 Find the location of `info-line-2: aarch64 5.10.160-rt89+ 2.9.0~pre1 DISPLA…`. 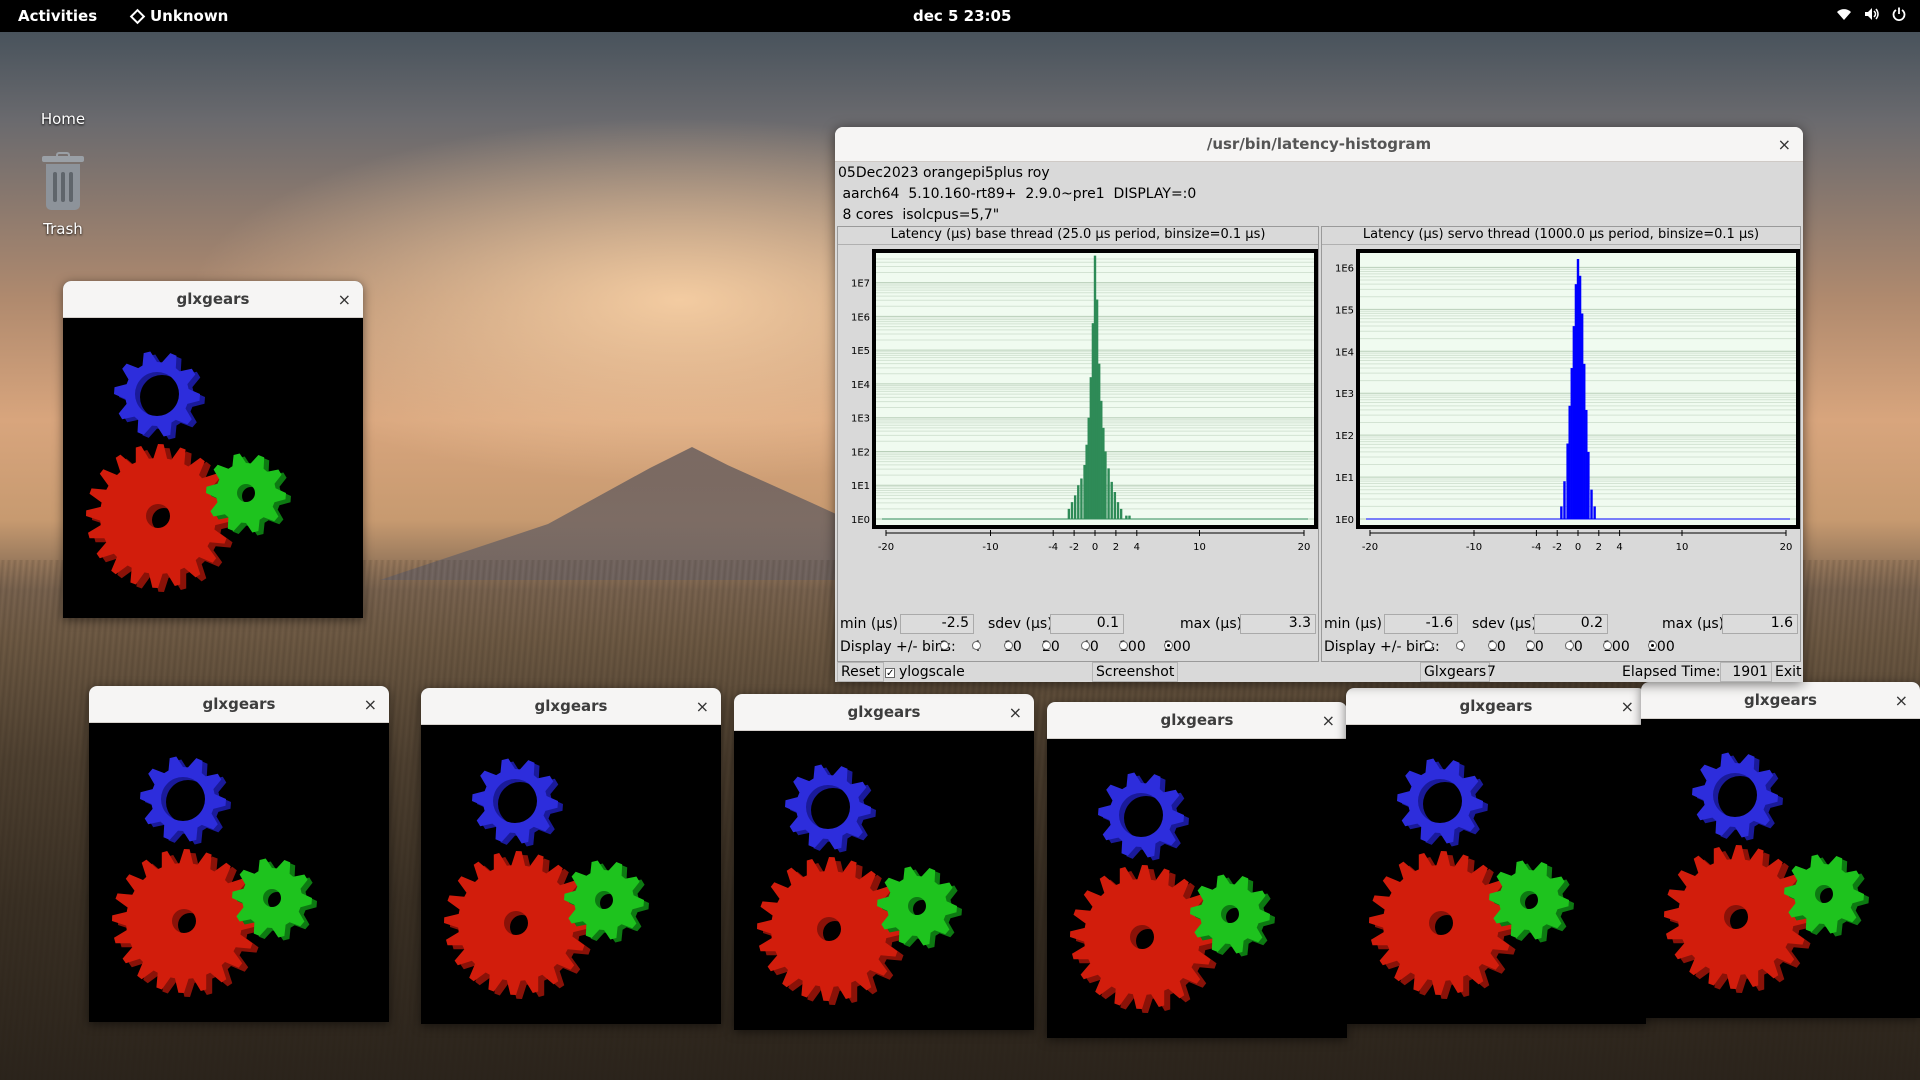

info-line-2: aarch64 5.10.160-rt89+ 2.9.0~pre1 DISPLA… is located at coordinates (1017, 194).